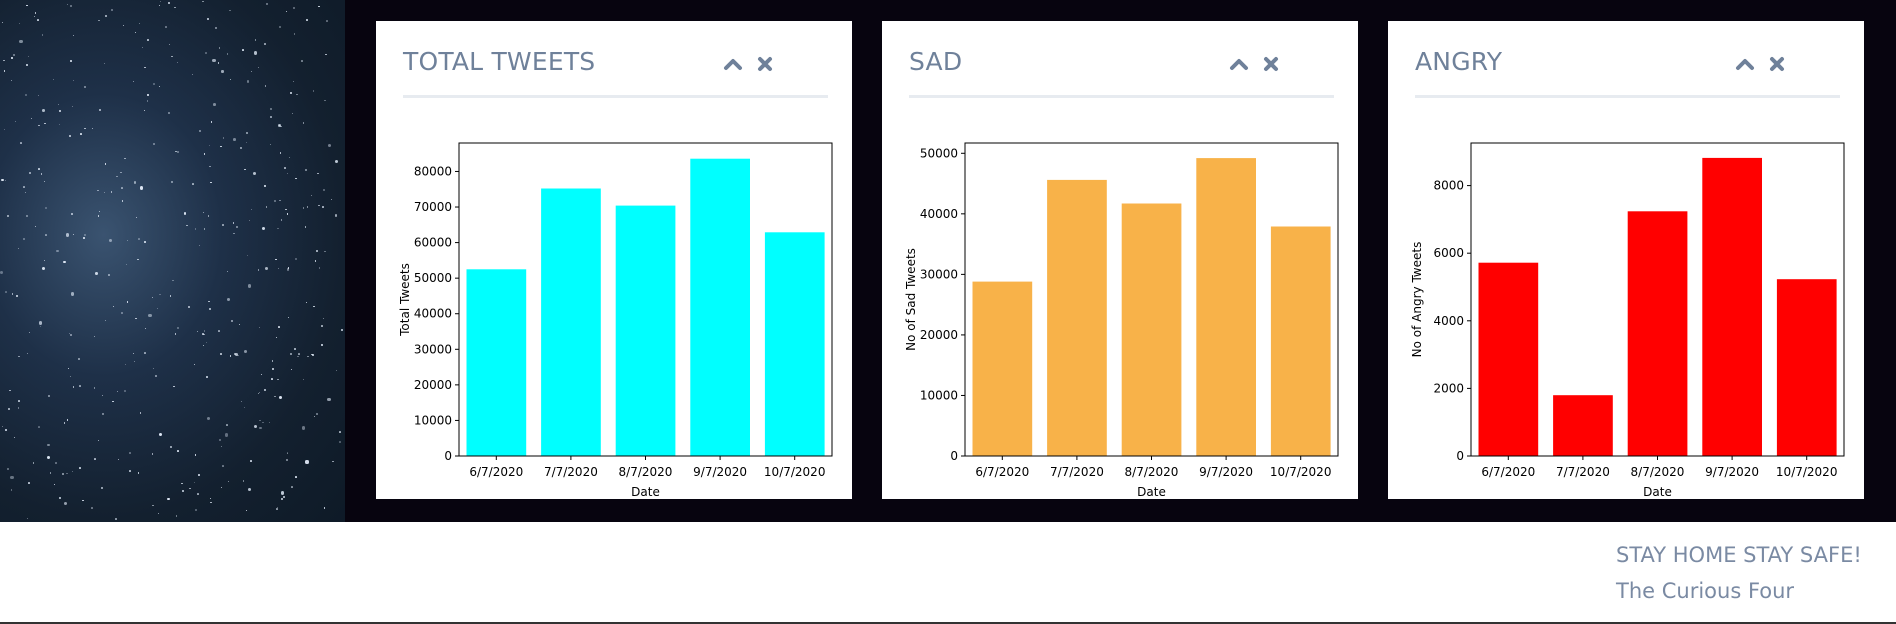 The width and height of the screenshot is (1896, 624). Describe the element at coordinates (405, 300) in the screenshot. I see `y-axis-label: Total Tweets` at that location.